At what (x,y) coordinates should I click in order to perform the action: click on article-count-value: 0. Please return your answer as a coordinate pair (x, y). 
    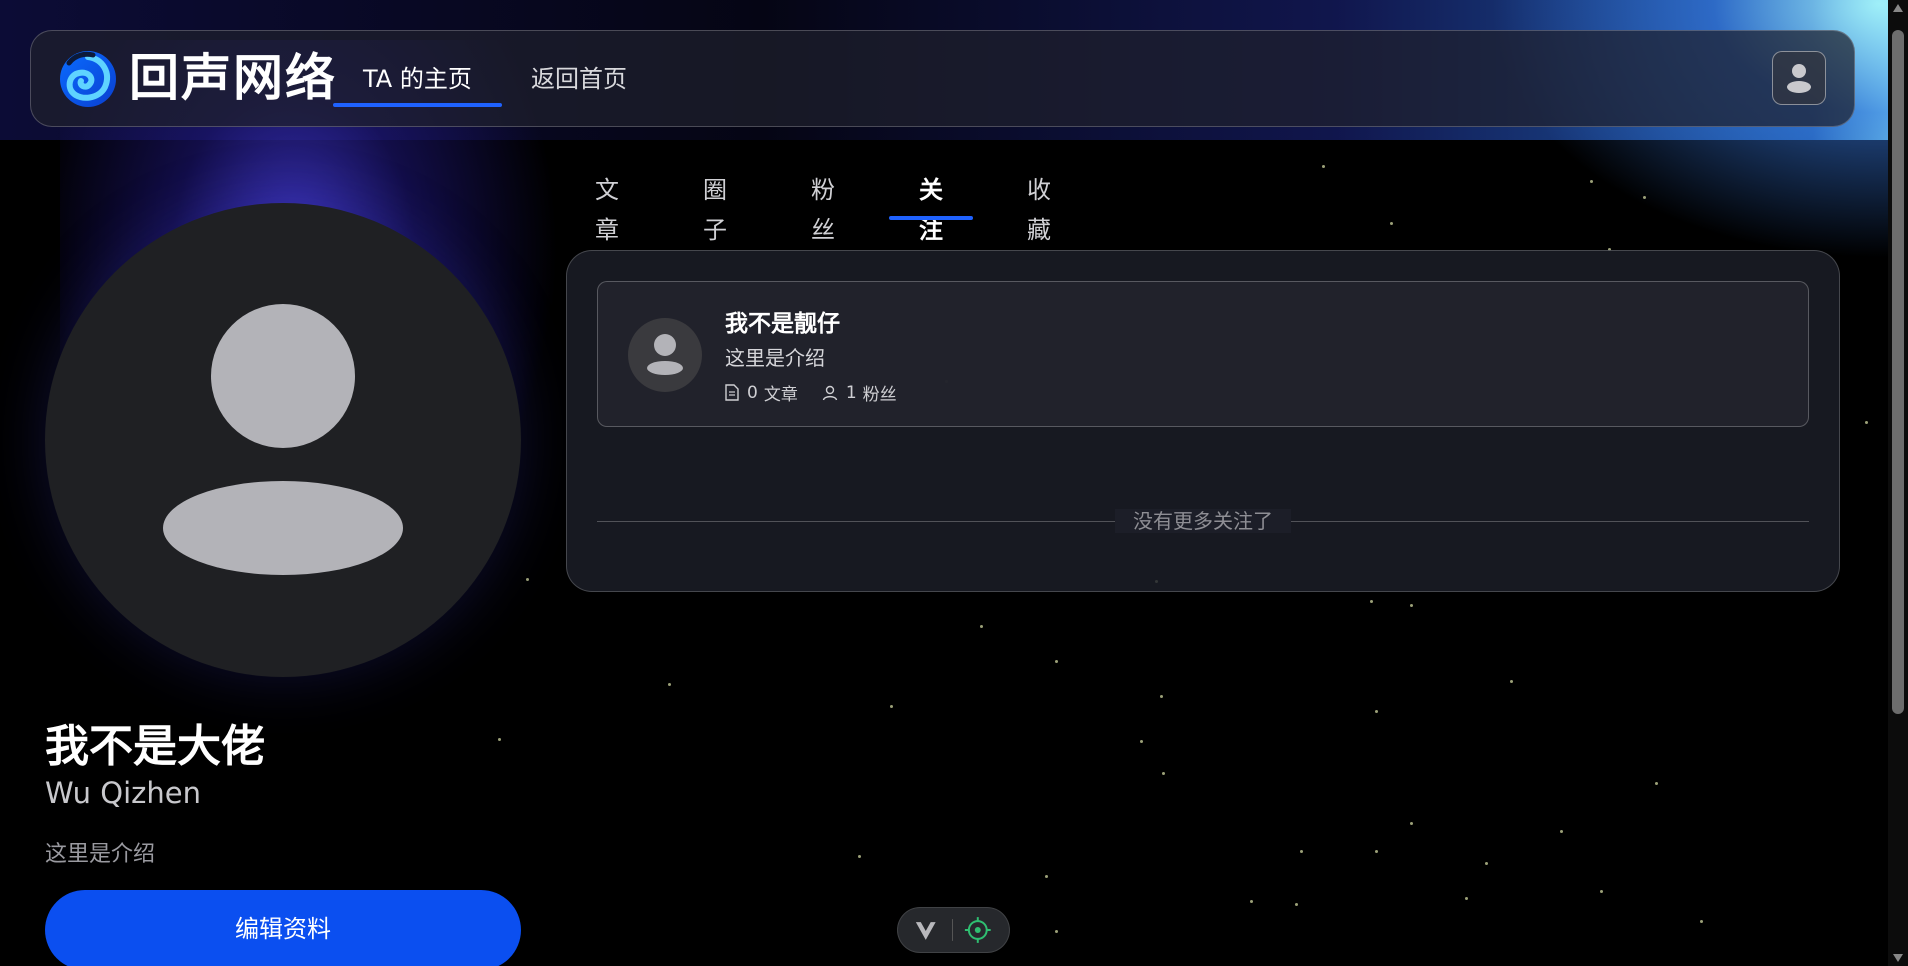
    Looking at the image, I should click on (752, 392).